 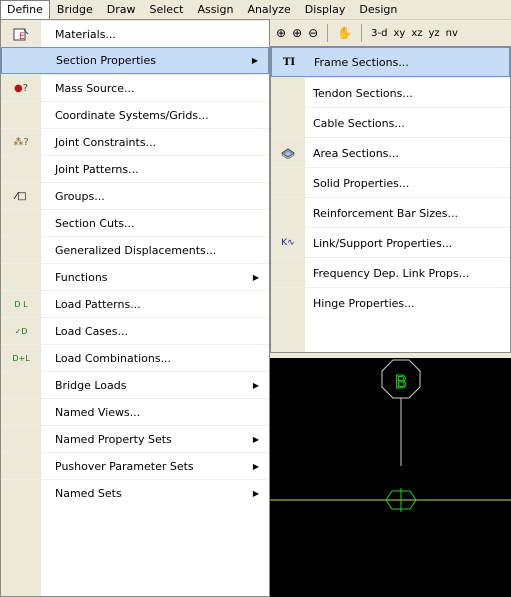 I want to click on menu-item-label: Pushover Parameter Sets, so click(x=124, y=466).